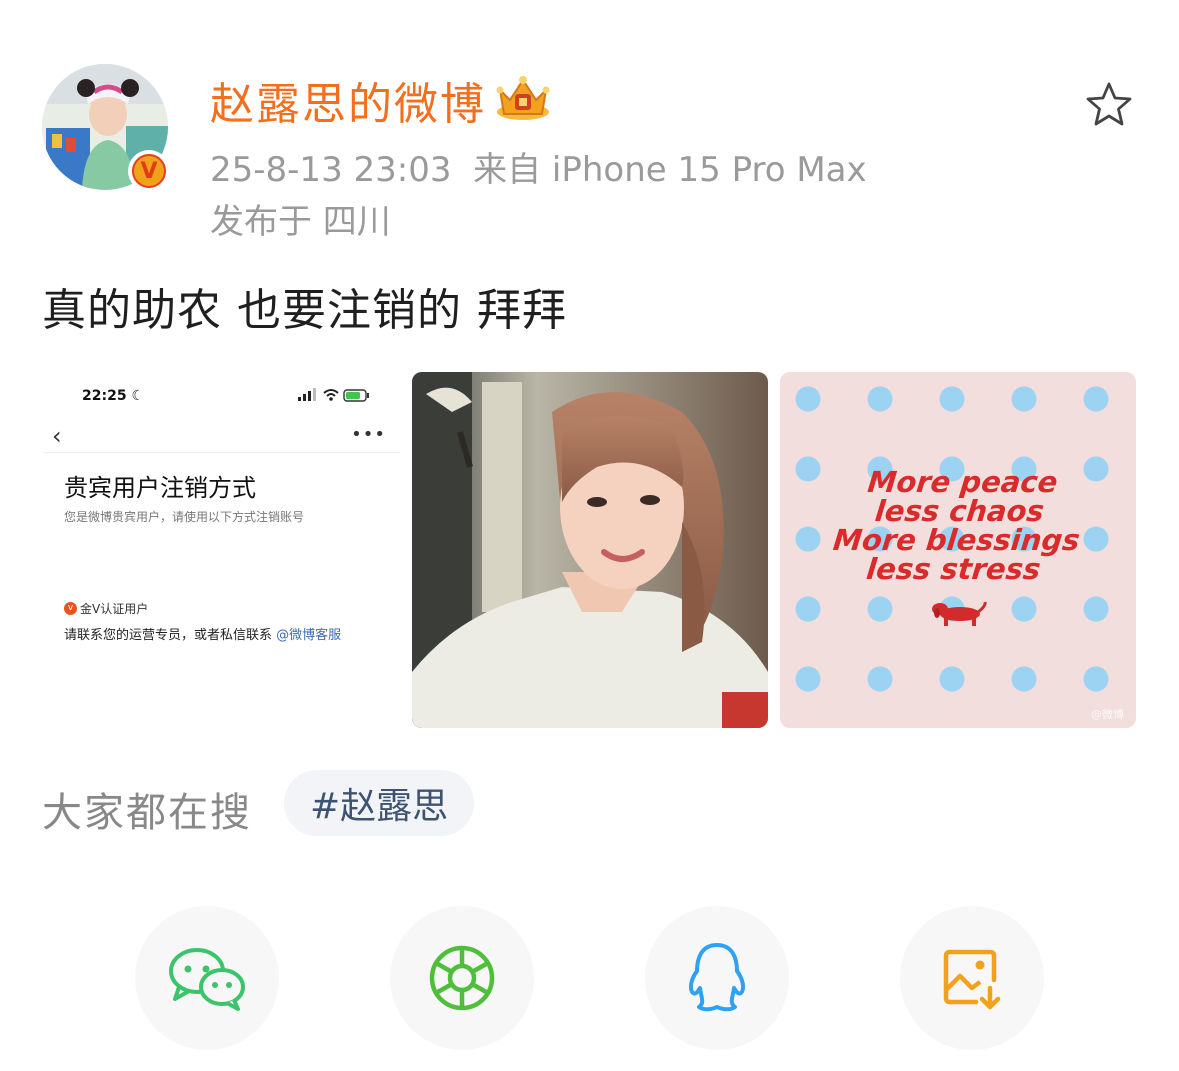 Image resolution: width=1179 pixels, height=1071 pixels. Describe the element at coordinates (379, 803) in the screenshot. I see `hot-search-tag: #赵露思` at that location.